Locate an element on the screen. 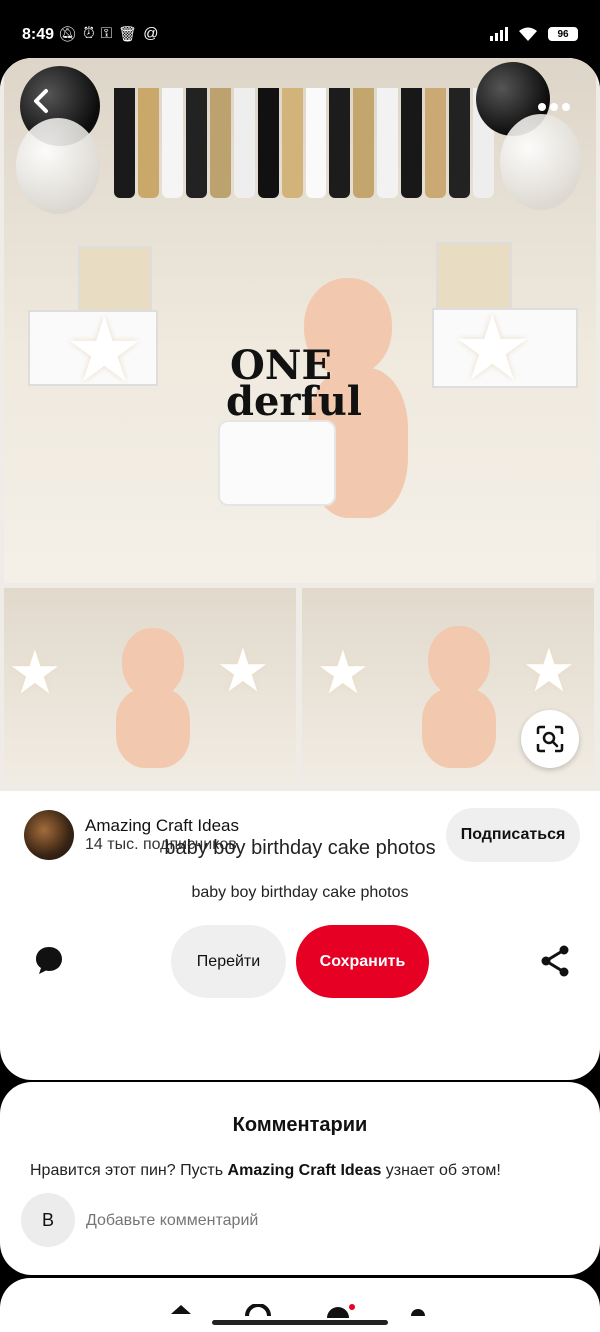 The height and width of the screenshot is (1332, 600). battery-icon: 96 is located at coordinates (563, 34).